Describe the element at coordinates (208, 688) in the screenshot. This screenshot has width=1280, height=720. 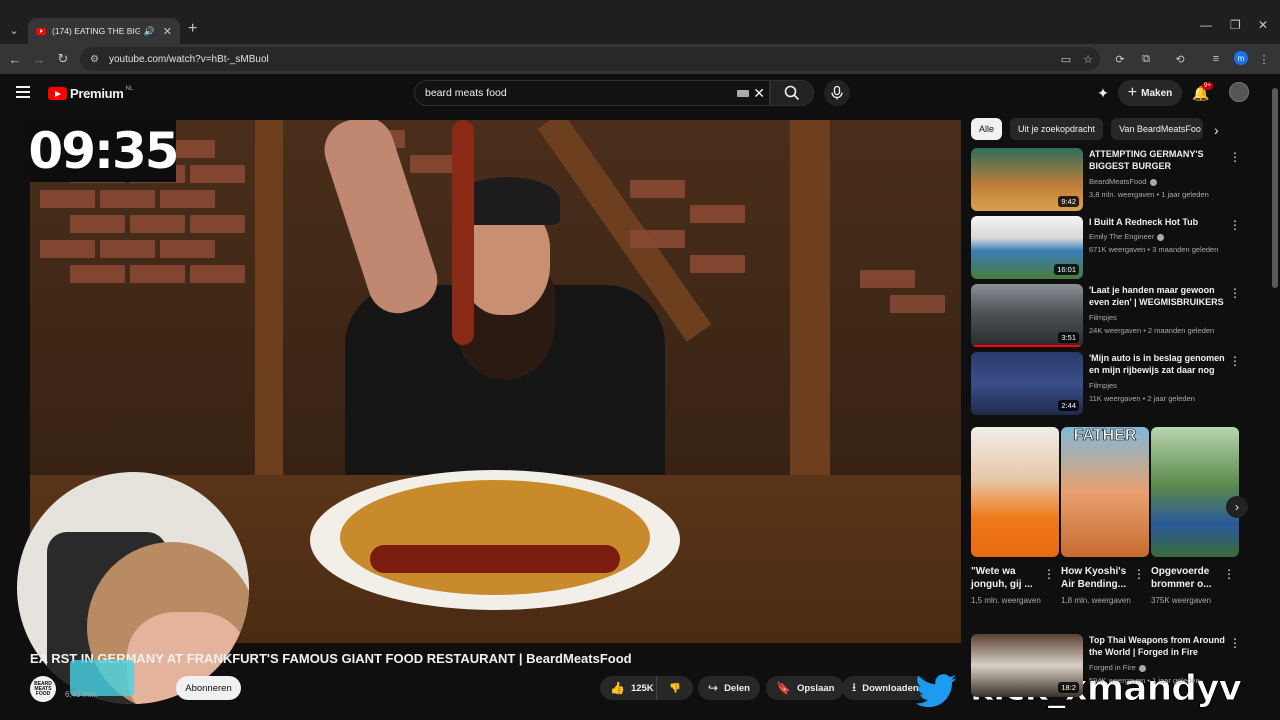
I see `subscribe-button: Abonneren` at that location.